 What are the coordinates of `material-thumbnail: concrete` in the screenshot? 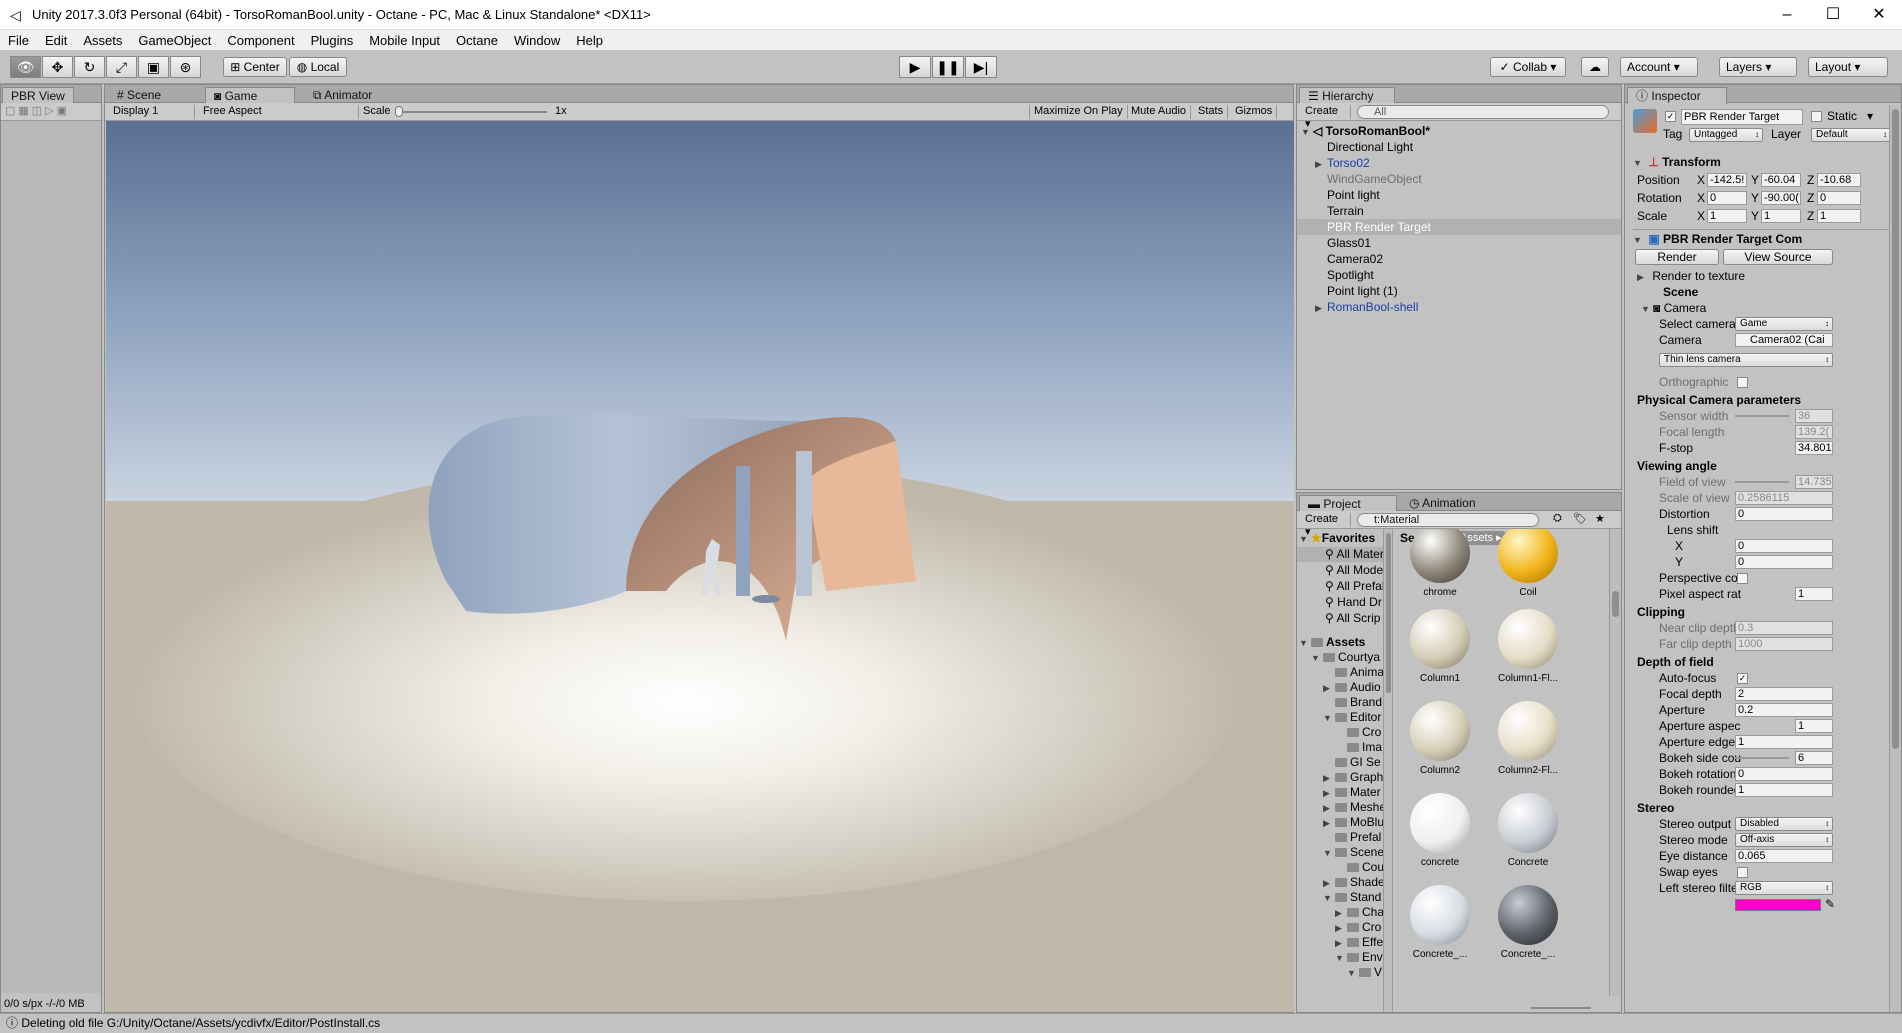 It's located at (1440, 838).